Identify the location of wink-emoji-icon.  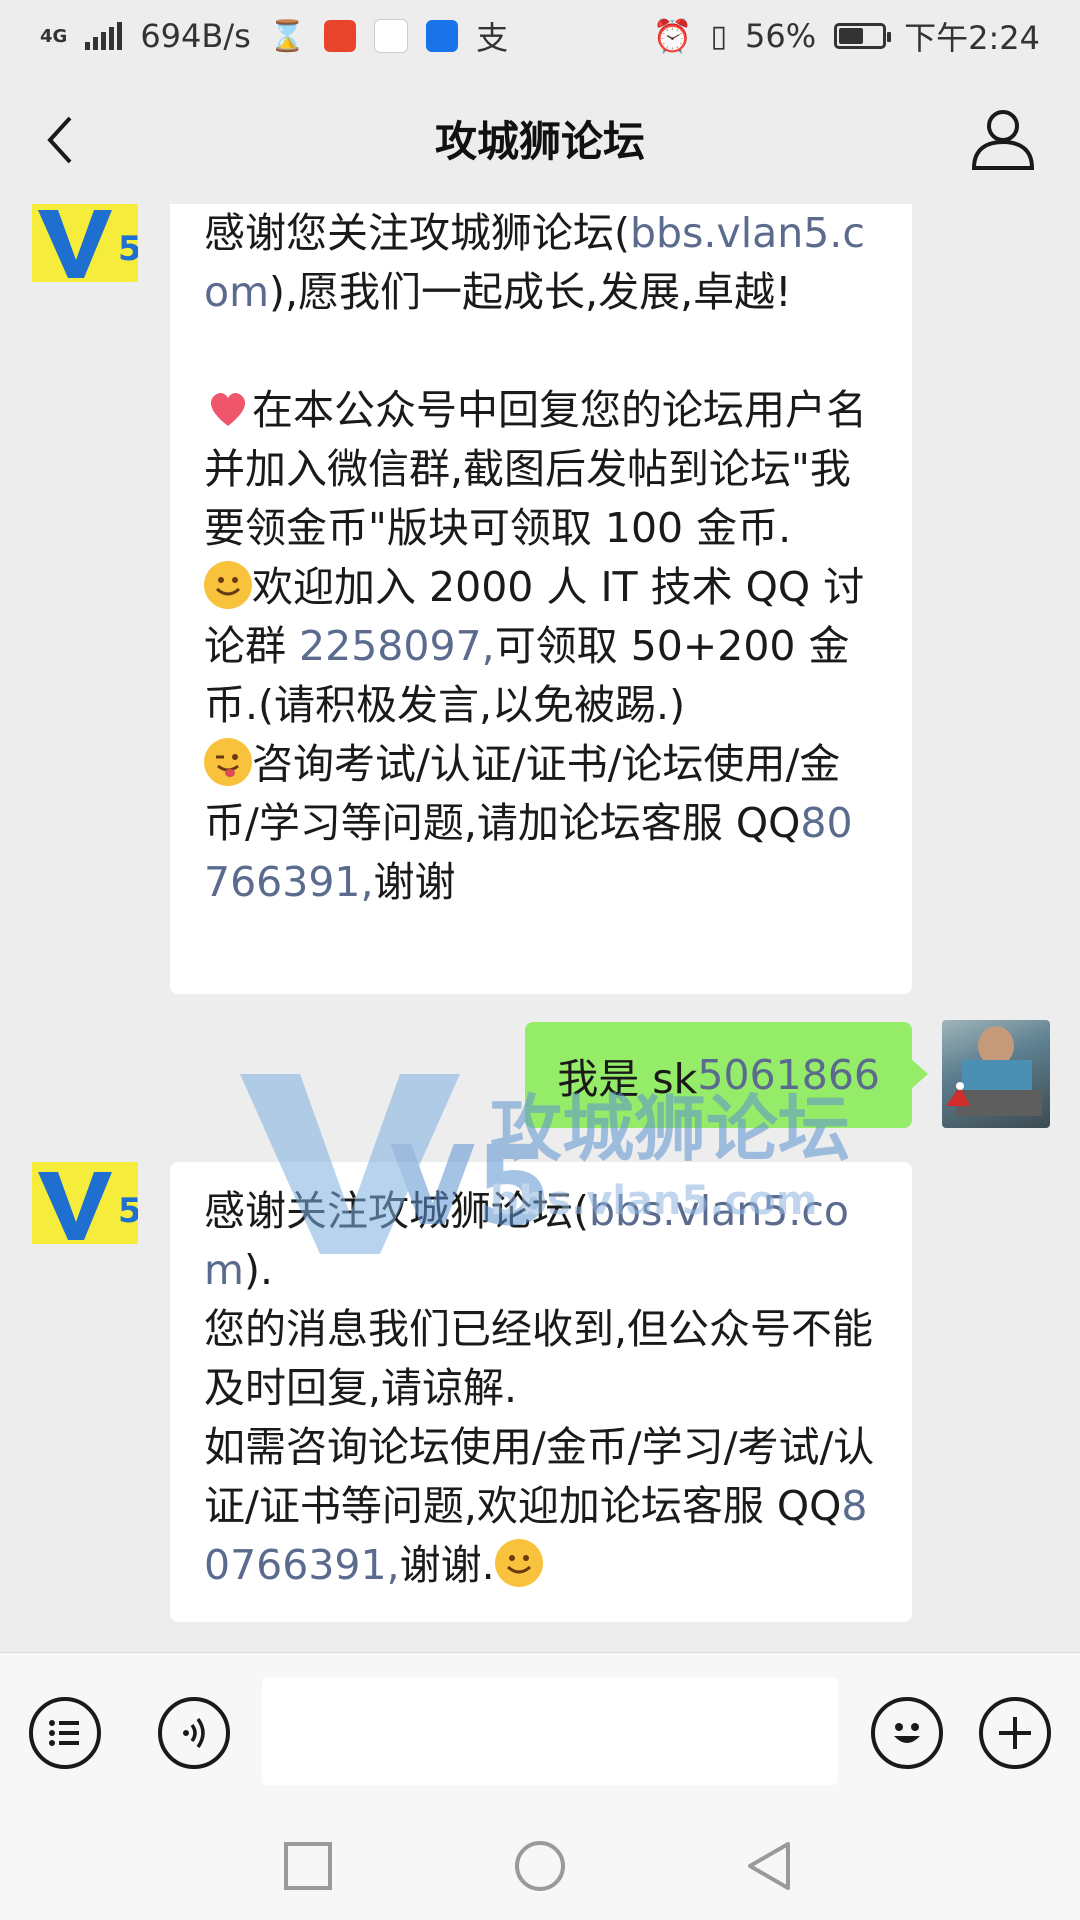
(228, 762).